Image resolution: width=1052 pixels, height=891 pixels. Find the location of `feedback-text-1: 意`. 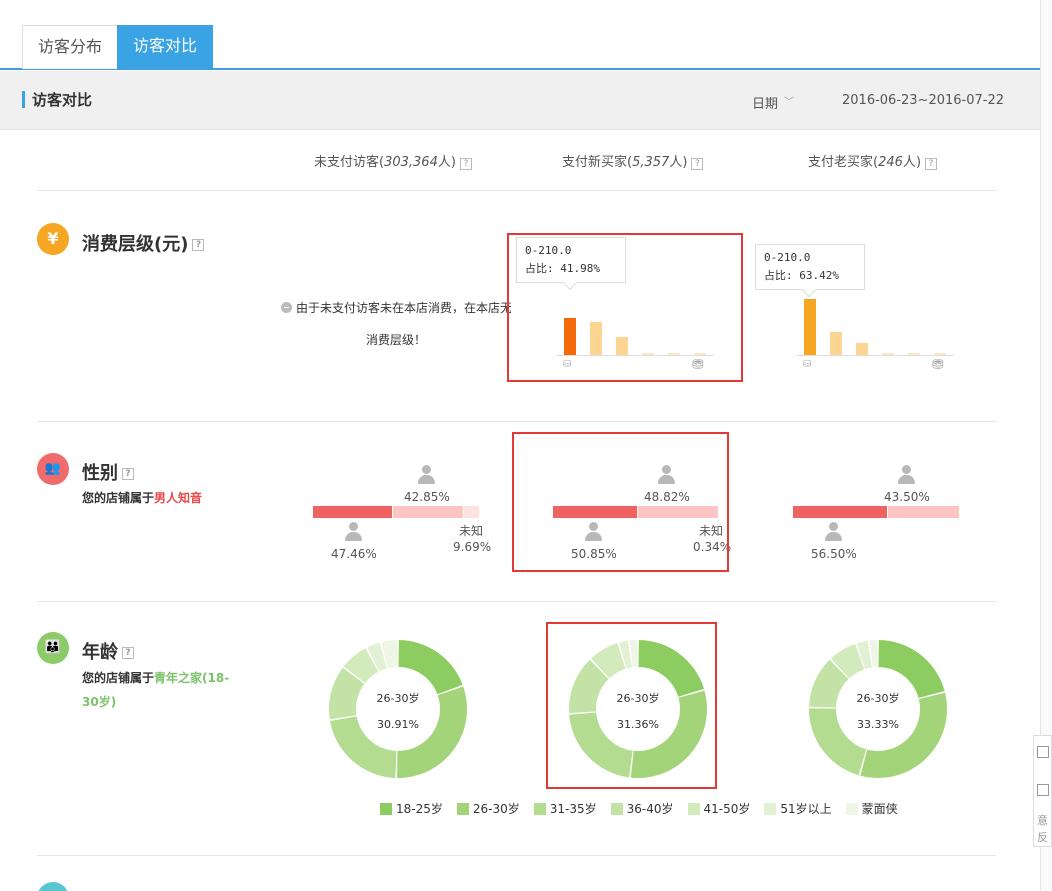

feedback-text-1: 意 is located at coordinates (1042, 820).